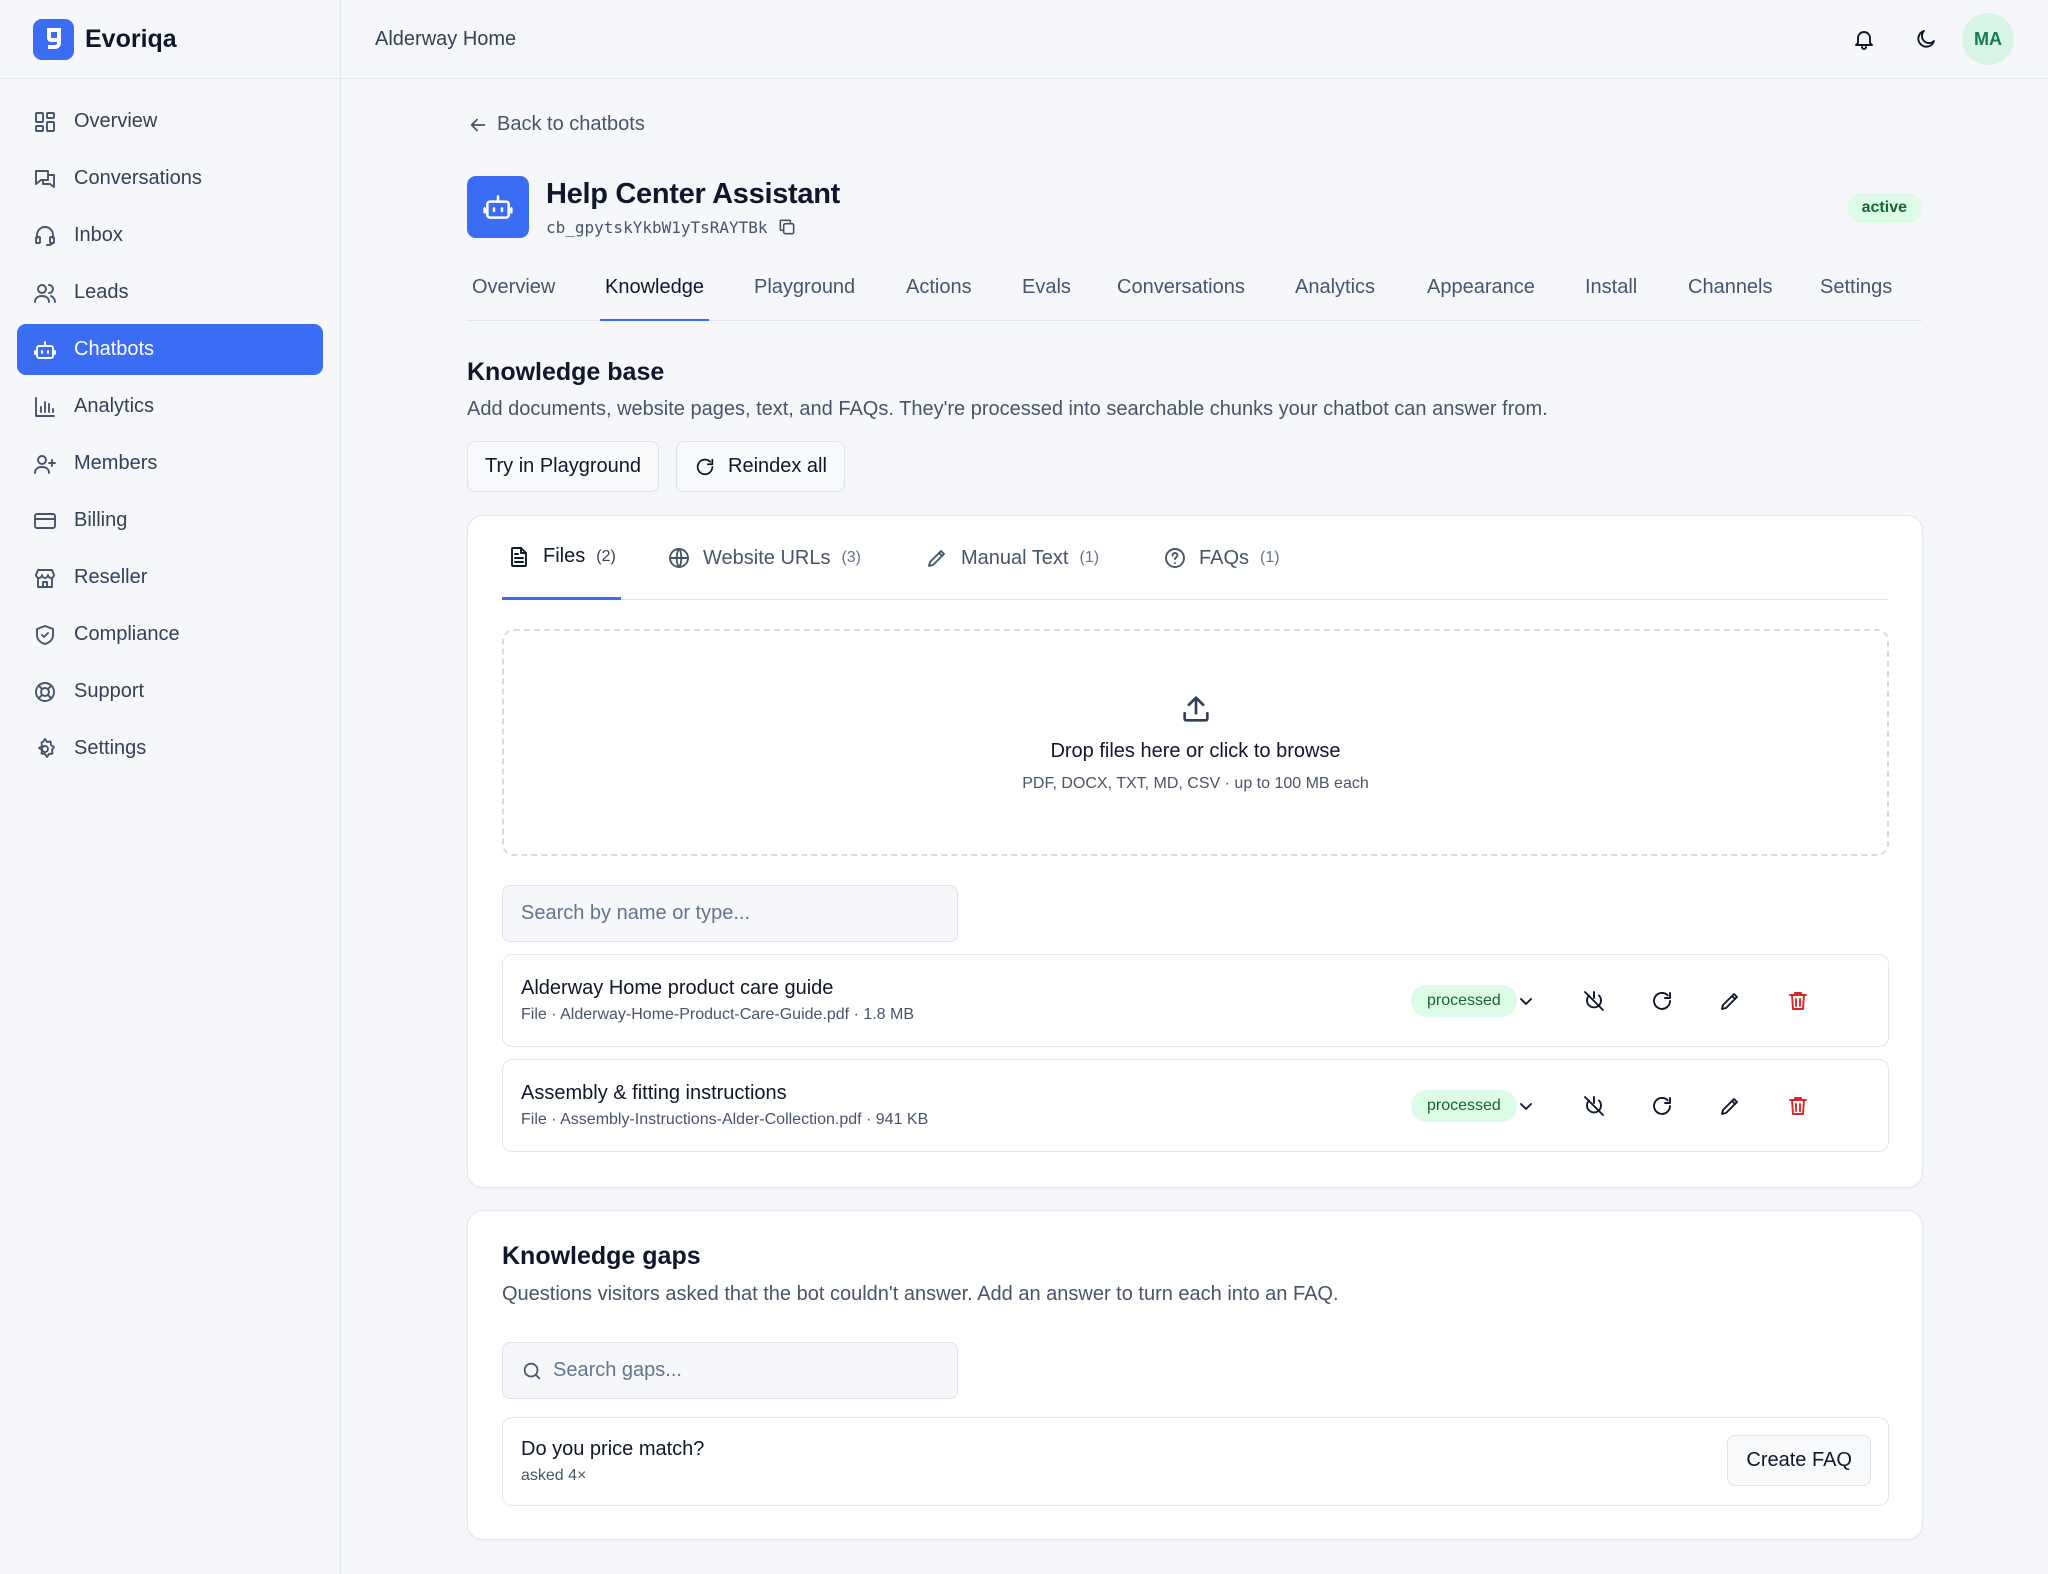 This screenshot has height=1574, width=2048. What do you see at coordinates (45, 635) in the screenshot?
I see `shield-check-icon` at bounding box center [45, 635].